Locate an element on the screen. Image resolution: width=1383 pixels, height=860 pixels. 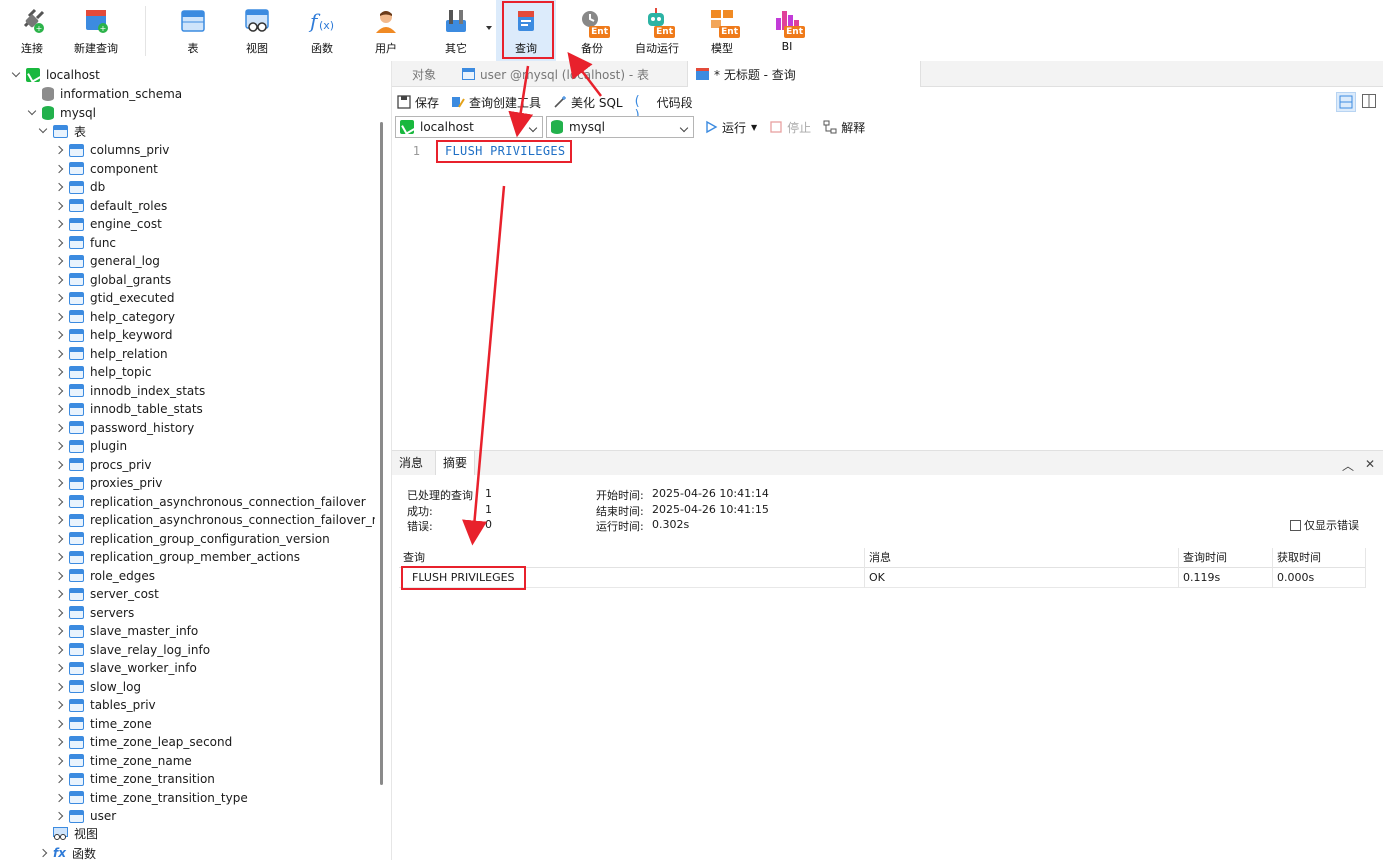
tree-table-item: db is located at coordinates (79, 187).